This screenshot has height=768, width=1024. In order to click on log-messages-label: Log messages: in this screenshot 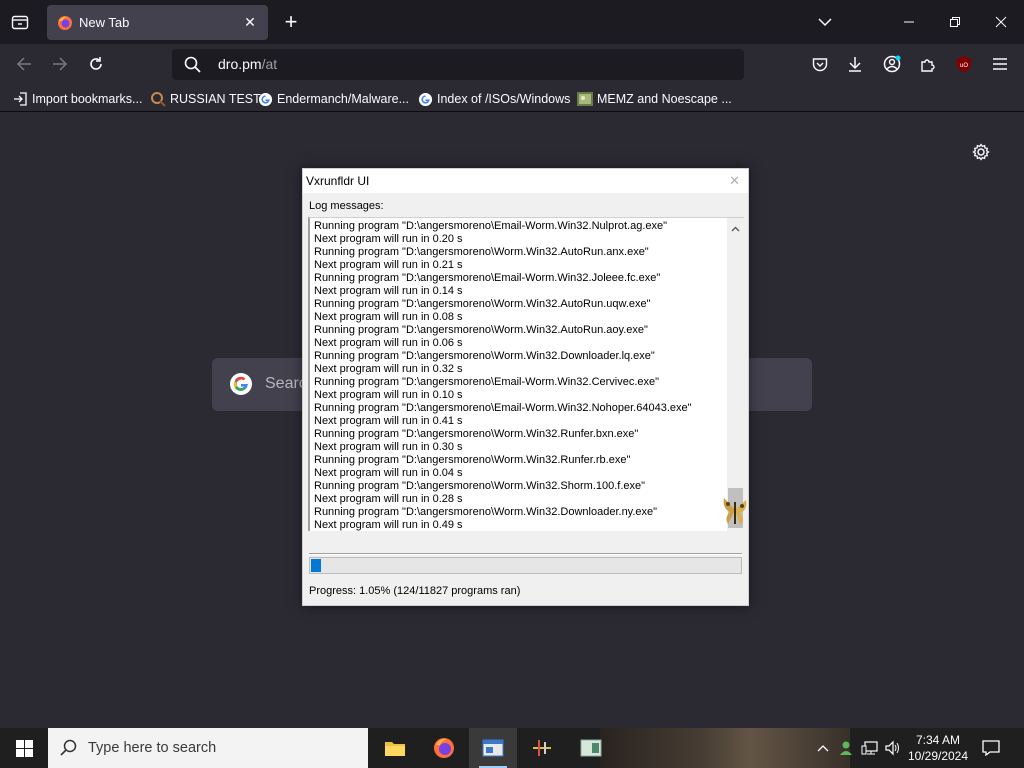, I will do `click(346, 206)`.